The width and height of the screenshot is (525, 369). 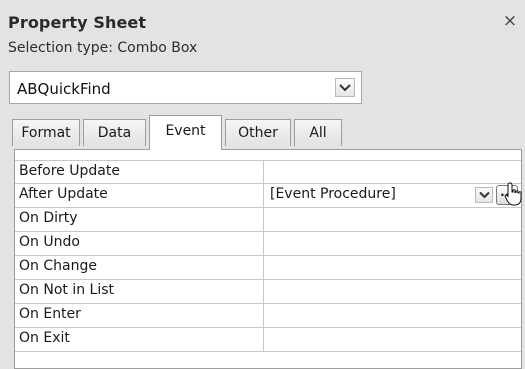 I want to click on property-row-on-change: On Change, so click(x=268, y=268).